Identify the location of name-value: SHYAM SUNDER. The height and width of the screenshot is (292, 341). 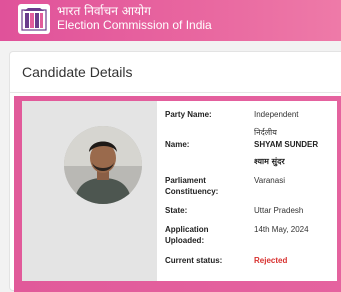
(286, 144).